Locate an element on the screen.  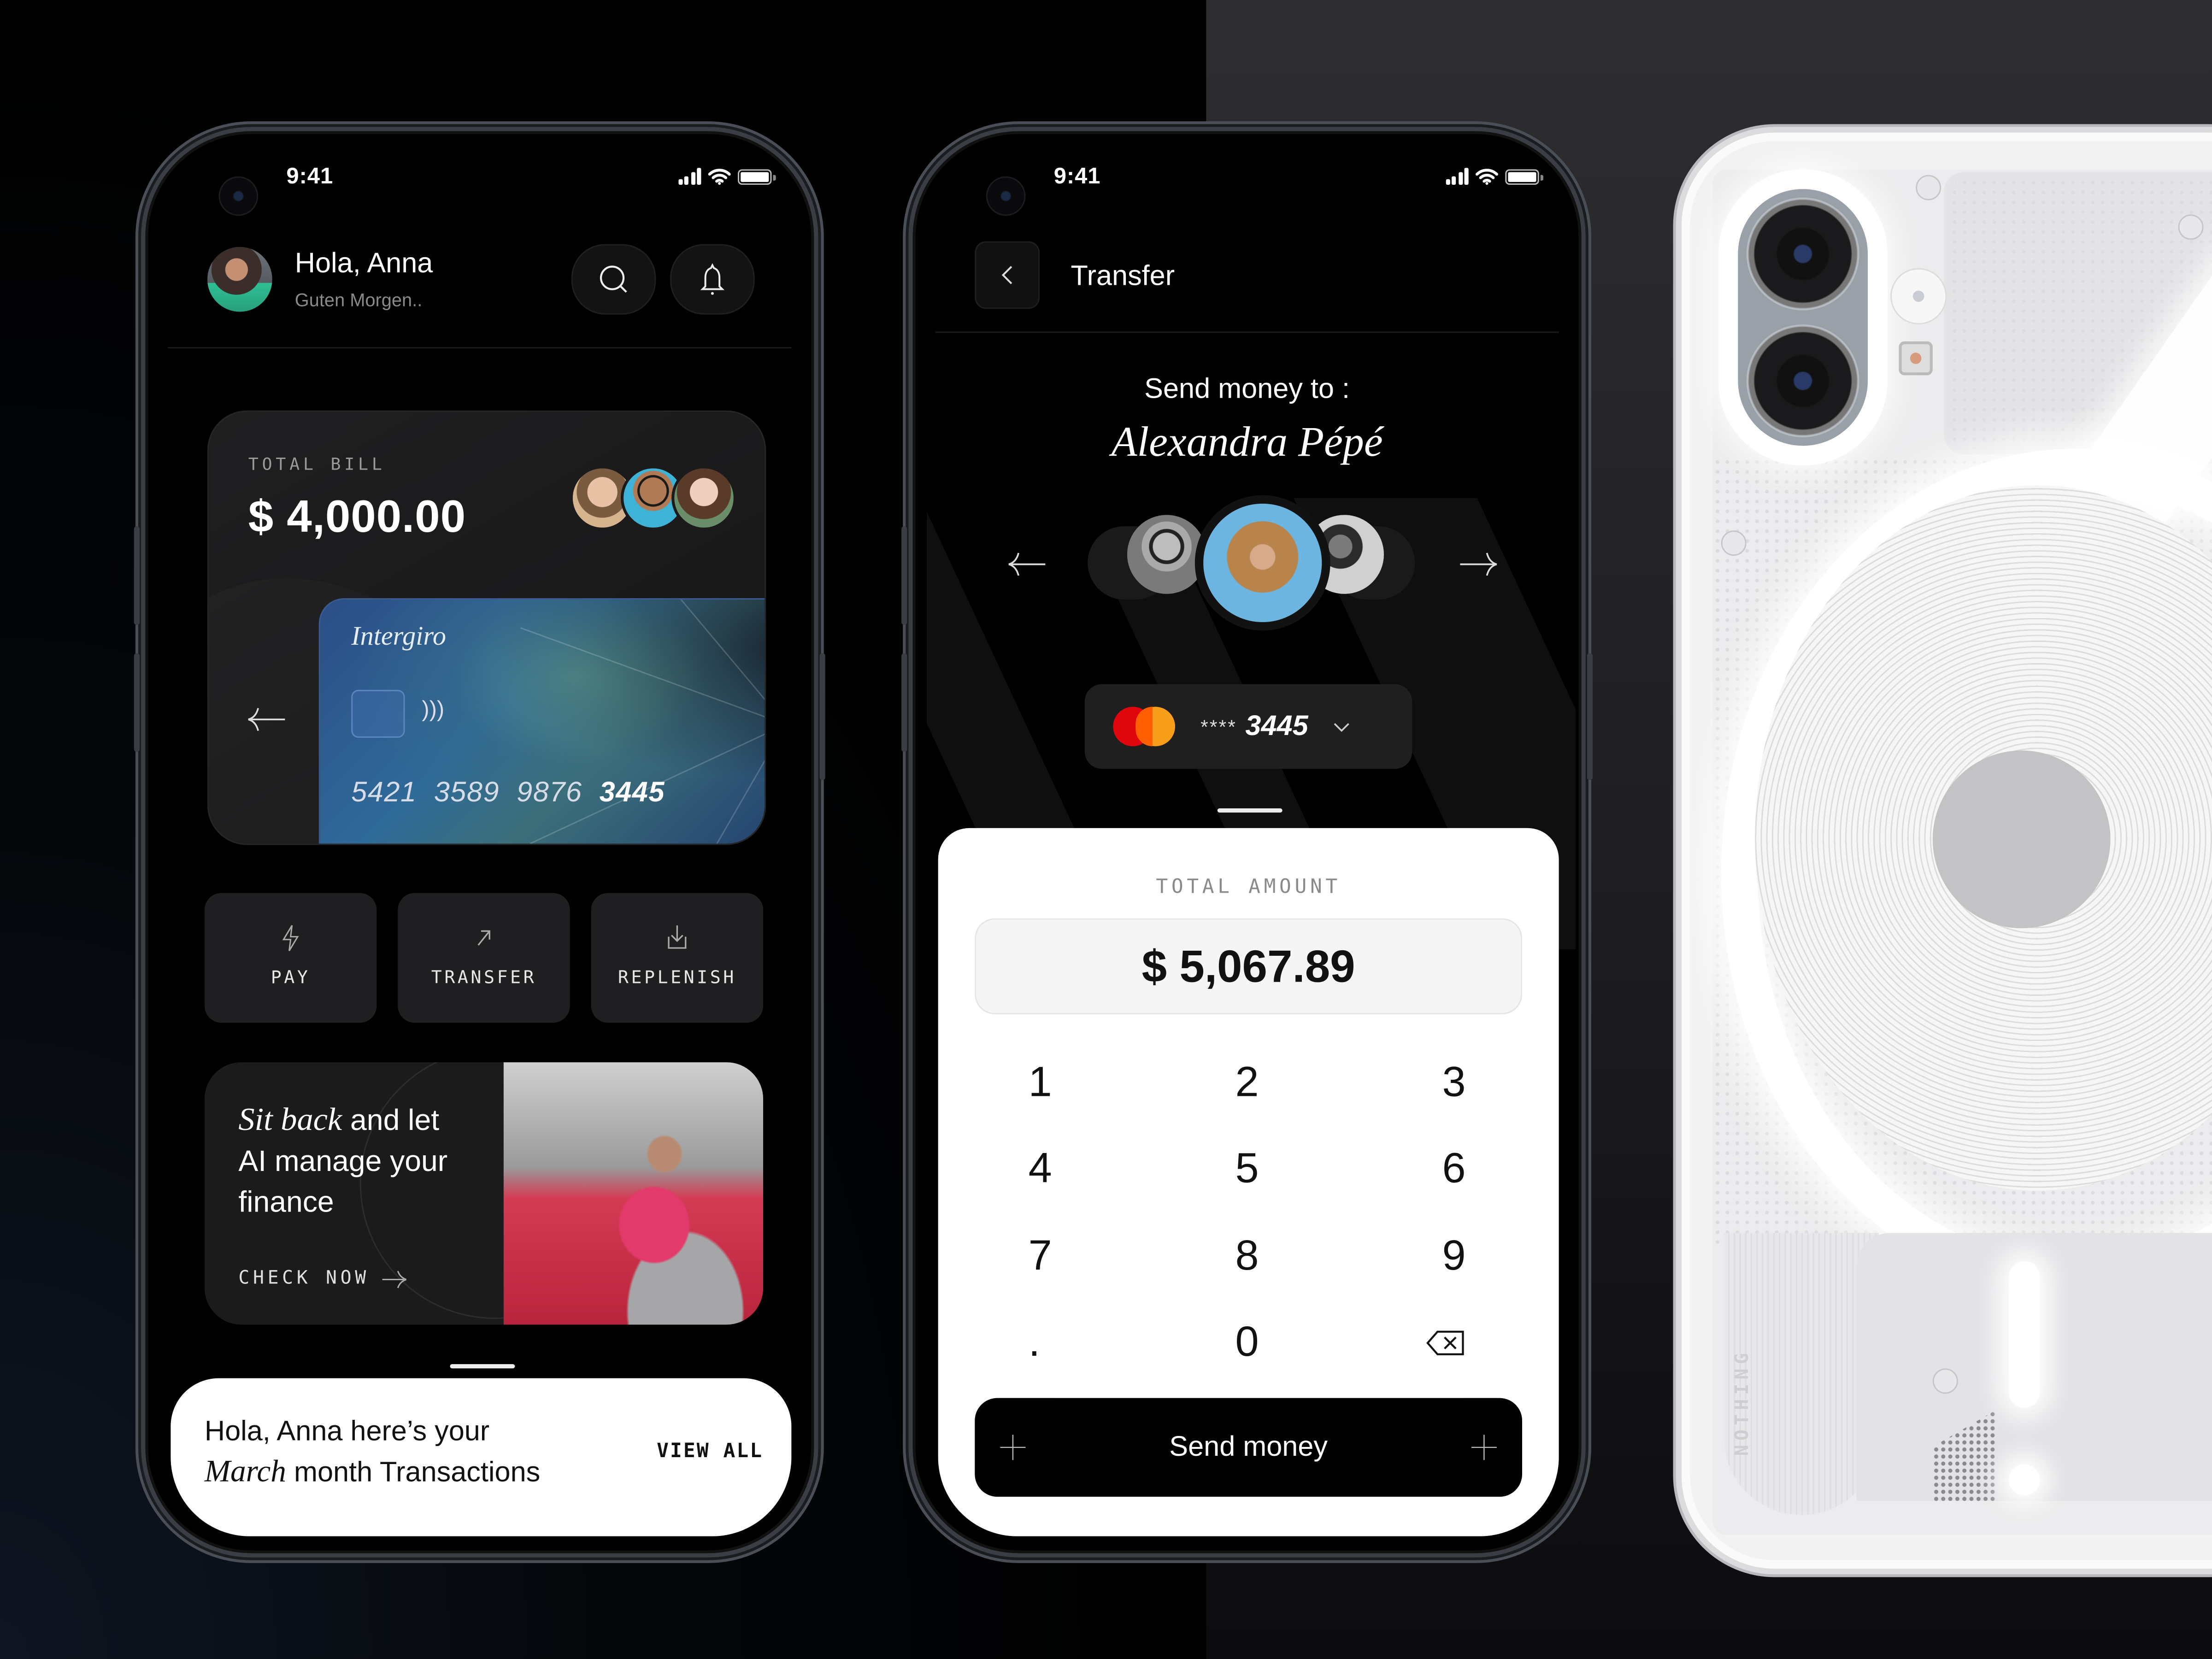
total-bill-label: TOTAL BILL is located at coordinates (317, 464).